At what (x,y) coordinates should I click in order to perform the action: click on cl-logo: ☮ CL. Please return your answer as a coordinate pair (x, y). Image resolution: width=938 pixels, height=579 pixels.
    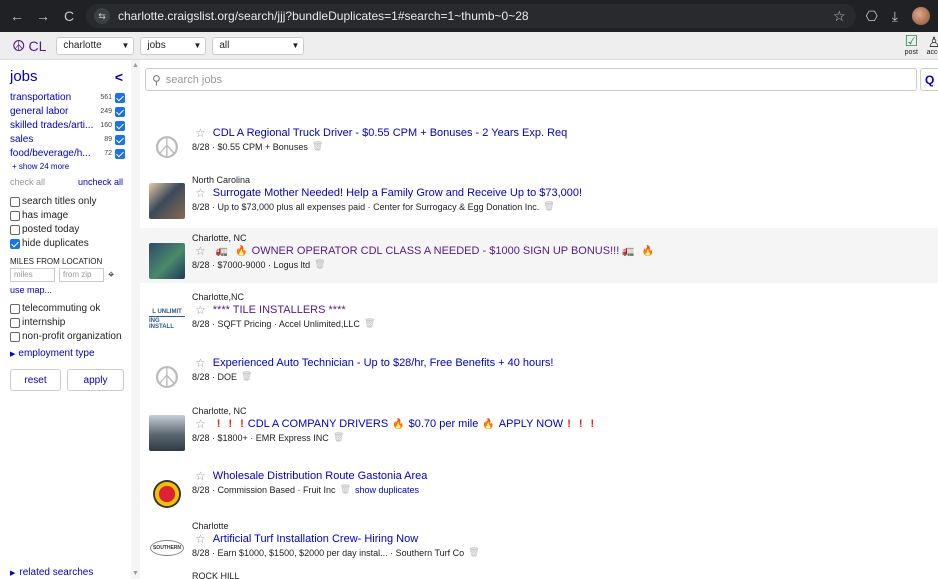
    Looking at the image, I should click on (29, 46).